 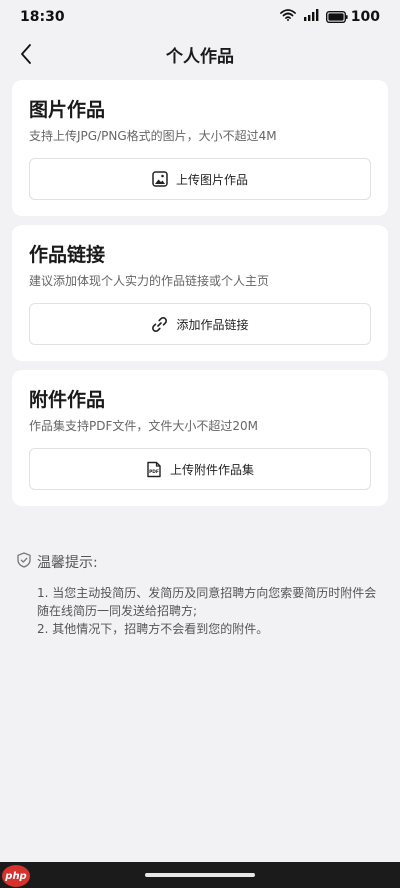 What do you see at coordinates (212, 324) in the screenshot?
I see `add-link-label: 添加作品链接` at bounding box center [212, 324].